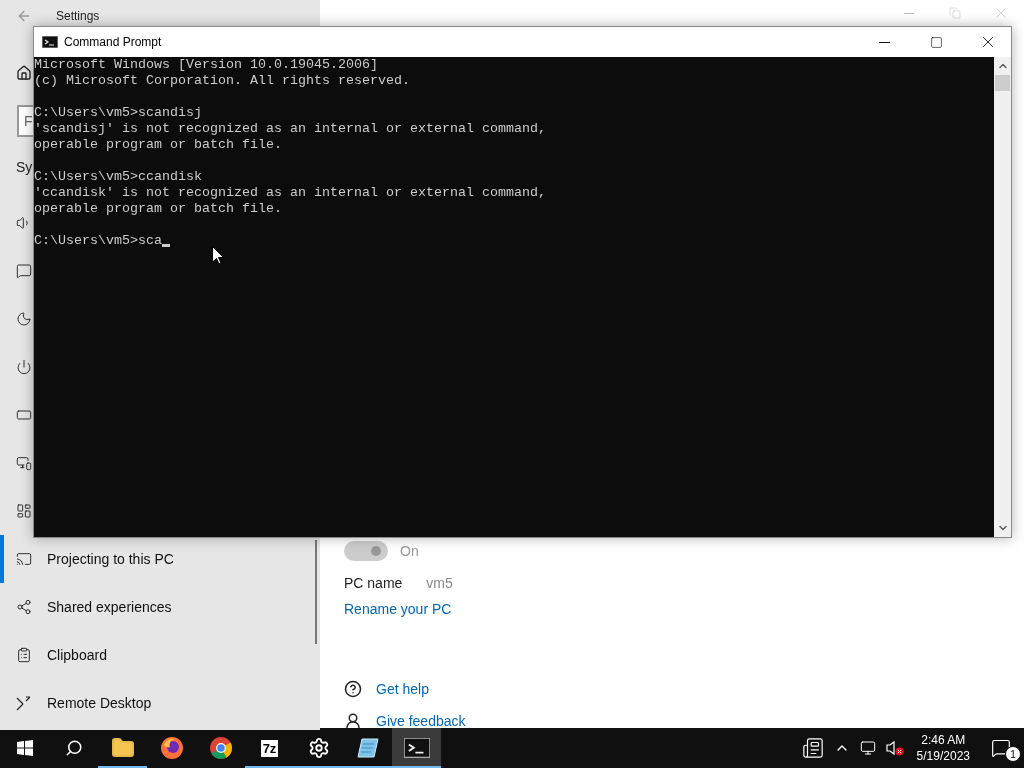 The height and width of the screenshot is (768, 1024). Describe the element at coordinates (222, 81) in the screenshot. I see `console-line: (c) Microsoft Corporation. All rights reserved.` at that location.